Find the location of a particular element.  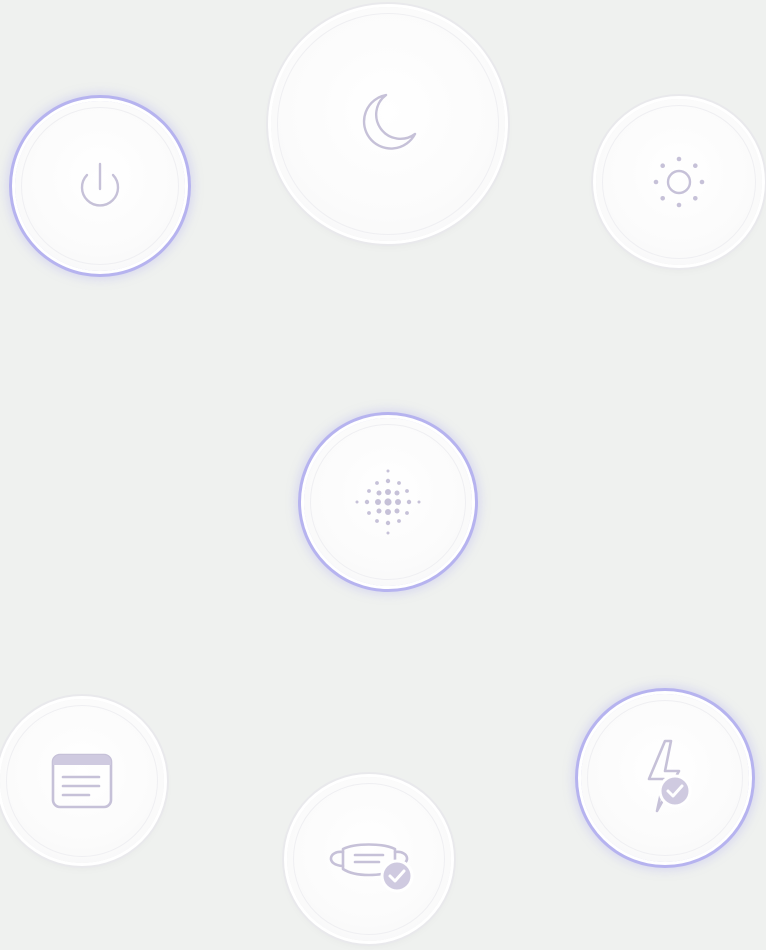

dot-grid-icon is located at coordinates (388, 502).